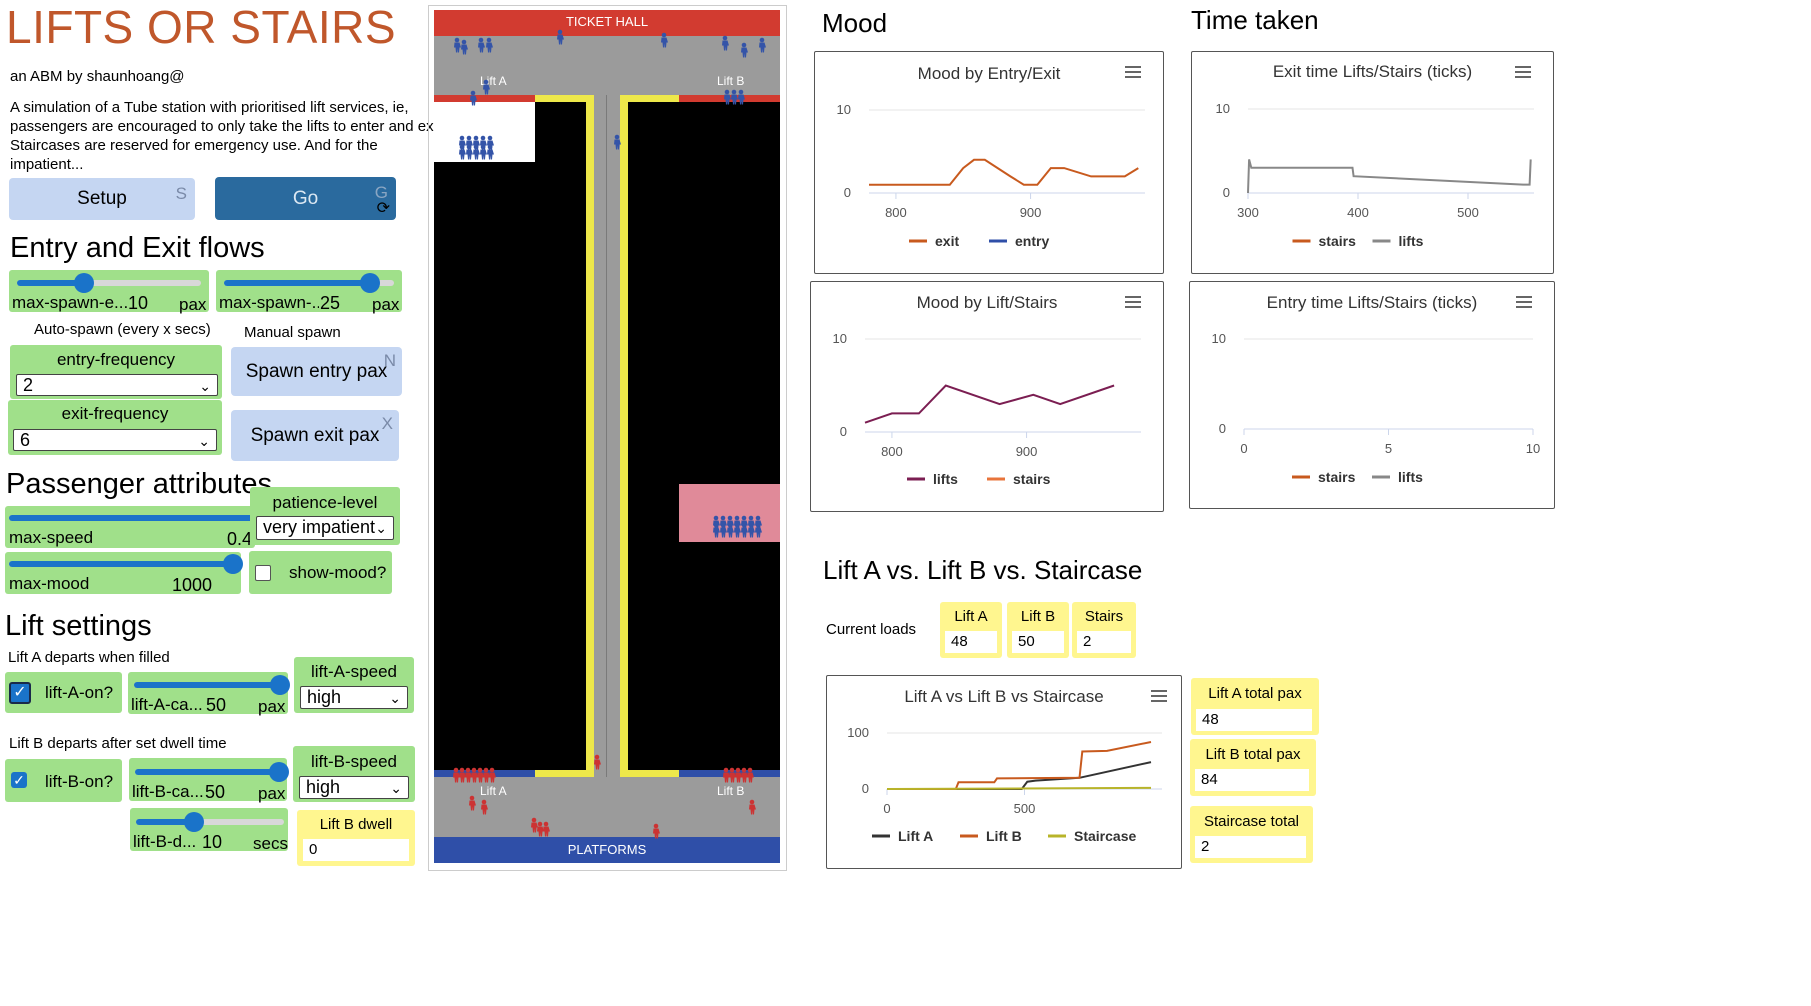  I want to click on app-title: LIFTS OR STAIRS, so click(201, 27).